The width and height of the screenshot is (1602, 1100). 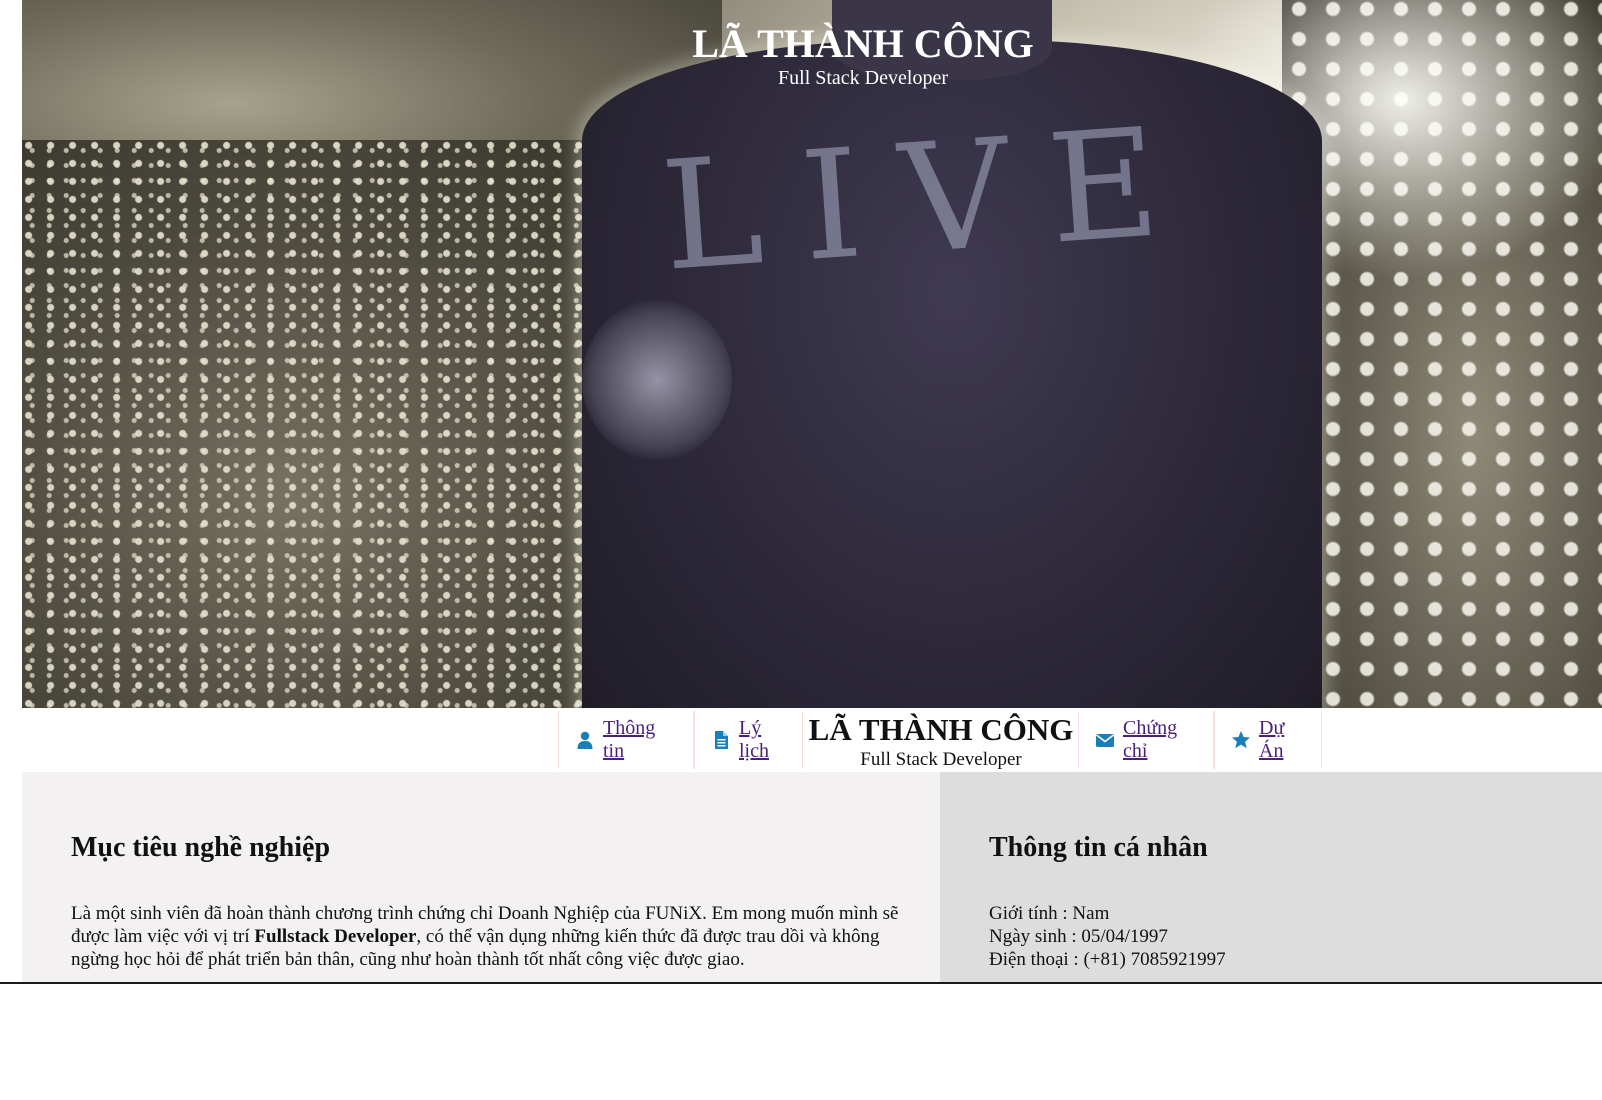 I want to click on envelope-icon, so click(x=1105, y=740).